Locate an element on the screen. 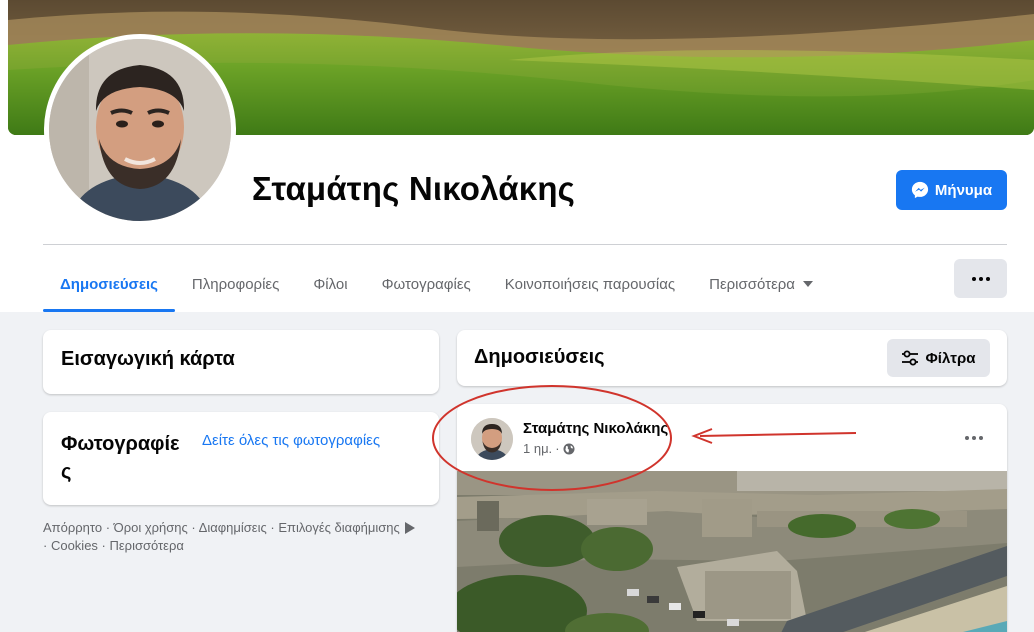 This screenshot has width=1034, height=632. photos-card-title: Φωτογραφίες is located at coordinates (120, 458).